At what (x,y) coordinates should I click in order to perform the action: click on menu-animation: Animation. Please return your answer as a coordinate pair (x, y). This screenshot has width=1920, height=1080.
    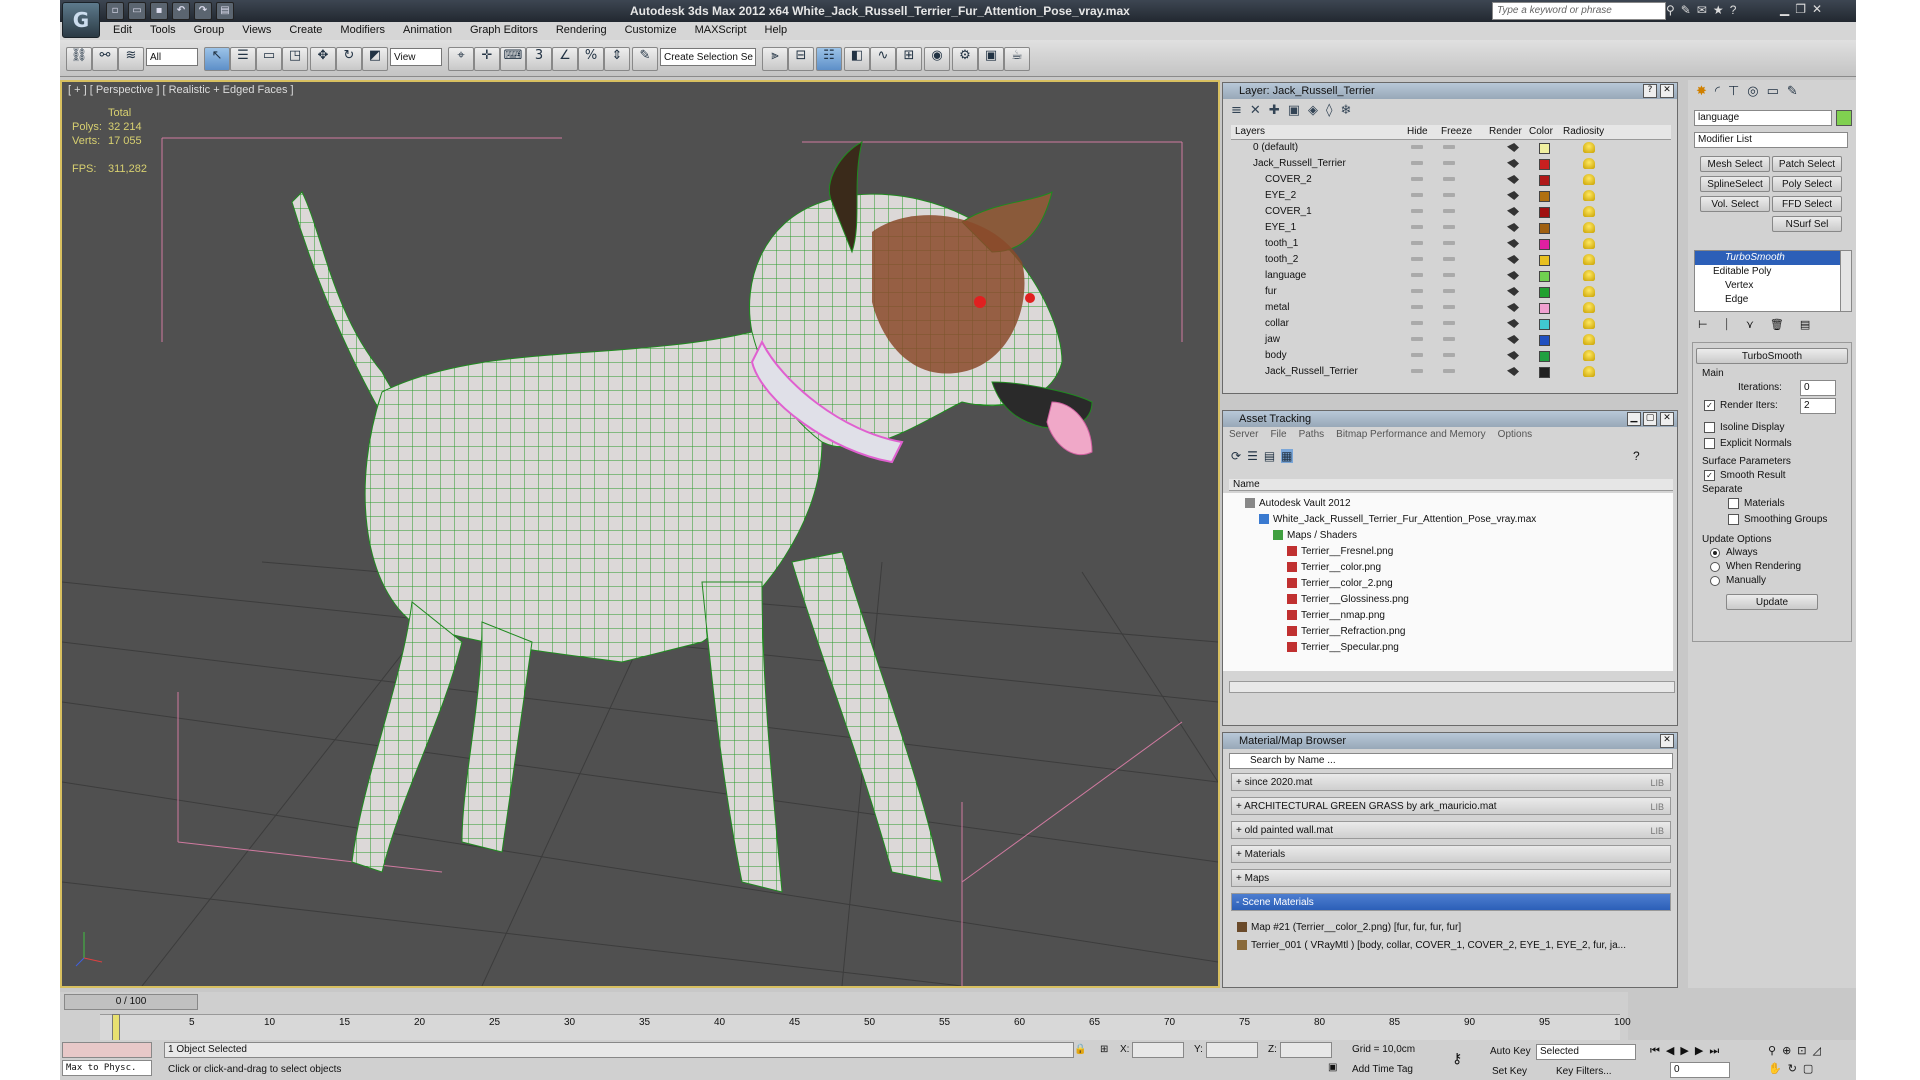
    Looking at the image, I should click on (427, 31).